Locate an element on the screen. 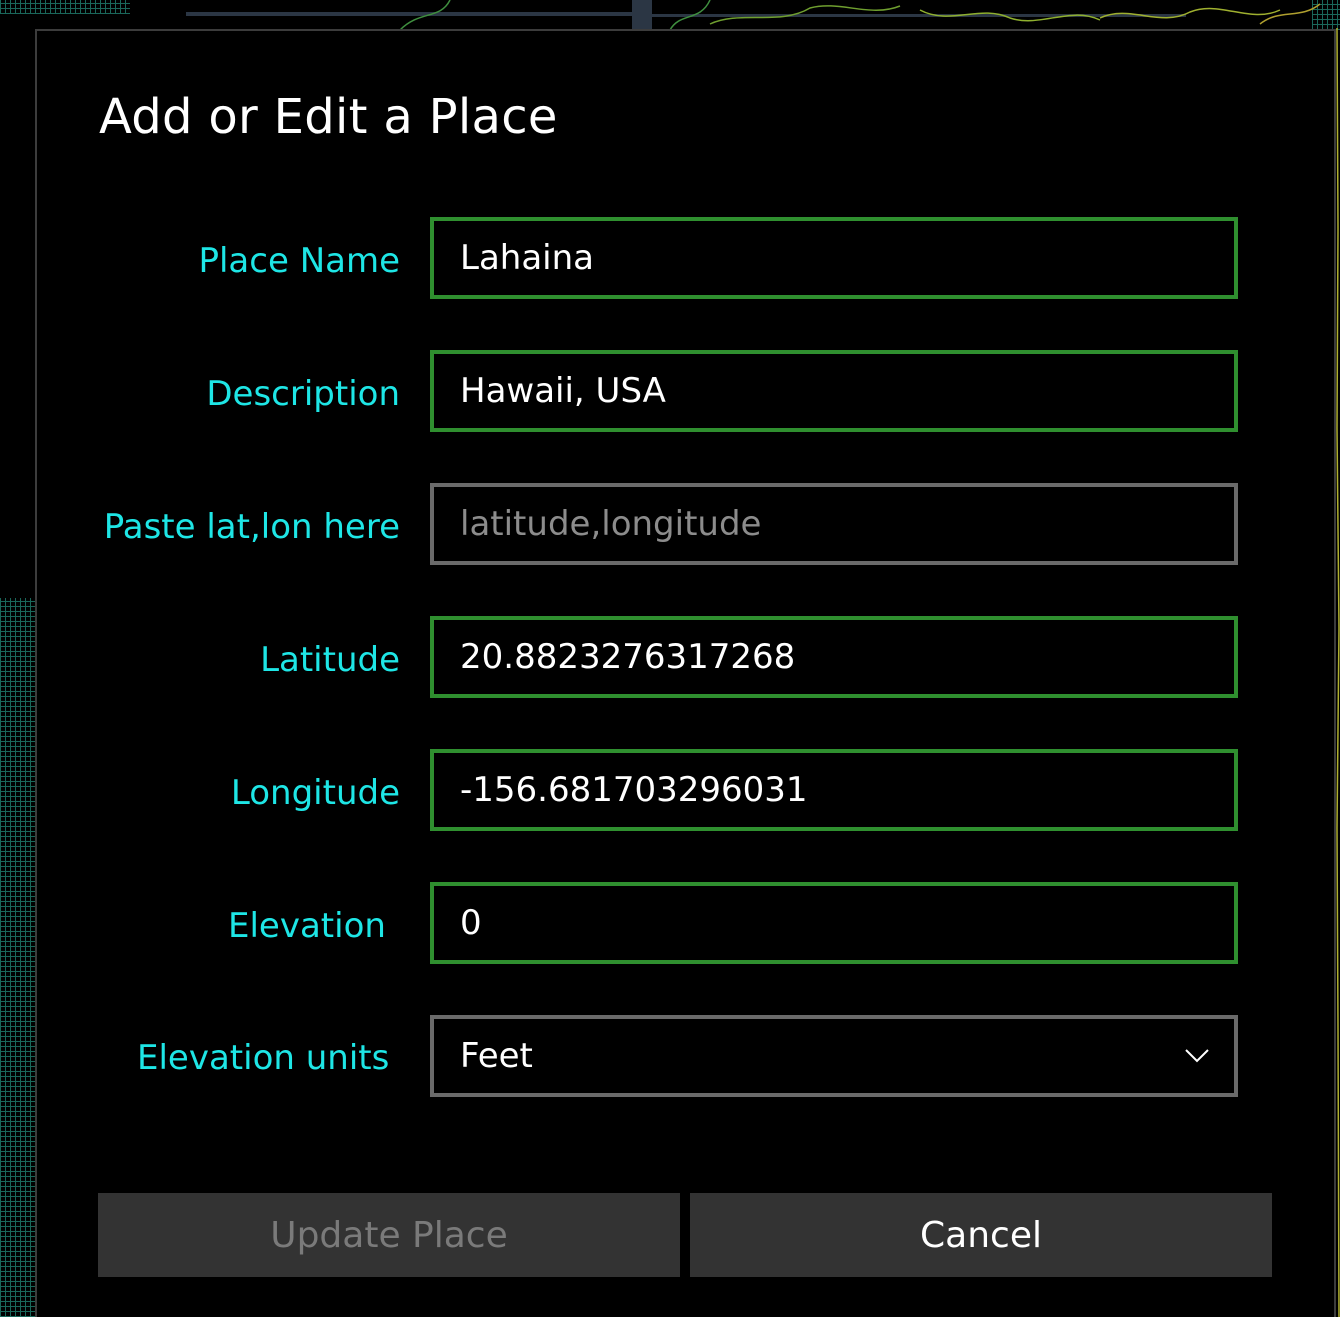 This screenshot has width=1340, height=1317. update-place-button: Update Place is located at coordinates (389, 1235).